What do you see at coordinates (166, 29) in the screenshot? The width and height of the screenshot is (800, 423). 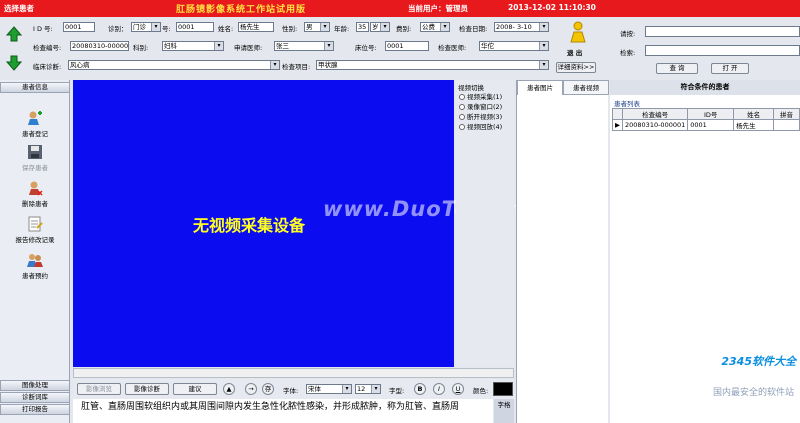 I see `no-label: 号:` at bounding box center [166, 29].